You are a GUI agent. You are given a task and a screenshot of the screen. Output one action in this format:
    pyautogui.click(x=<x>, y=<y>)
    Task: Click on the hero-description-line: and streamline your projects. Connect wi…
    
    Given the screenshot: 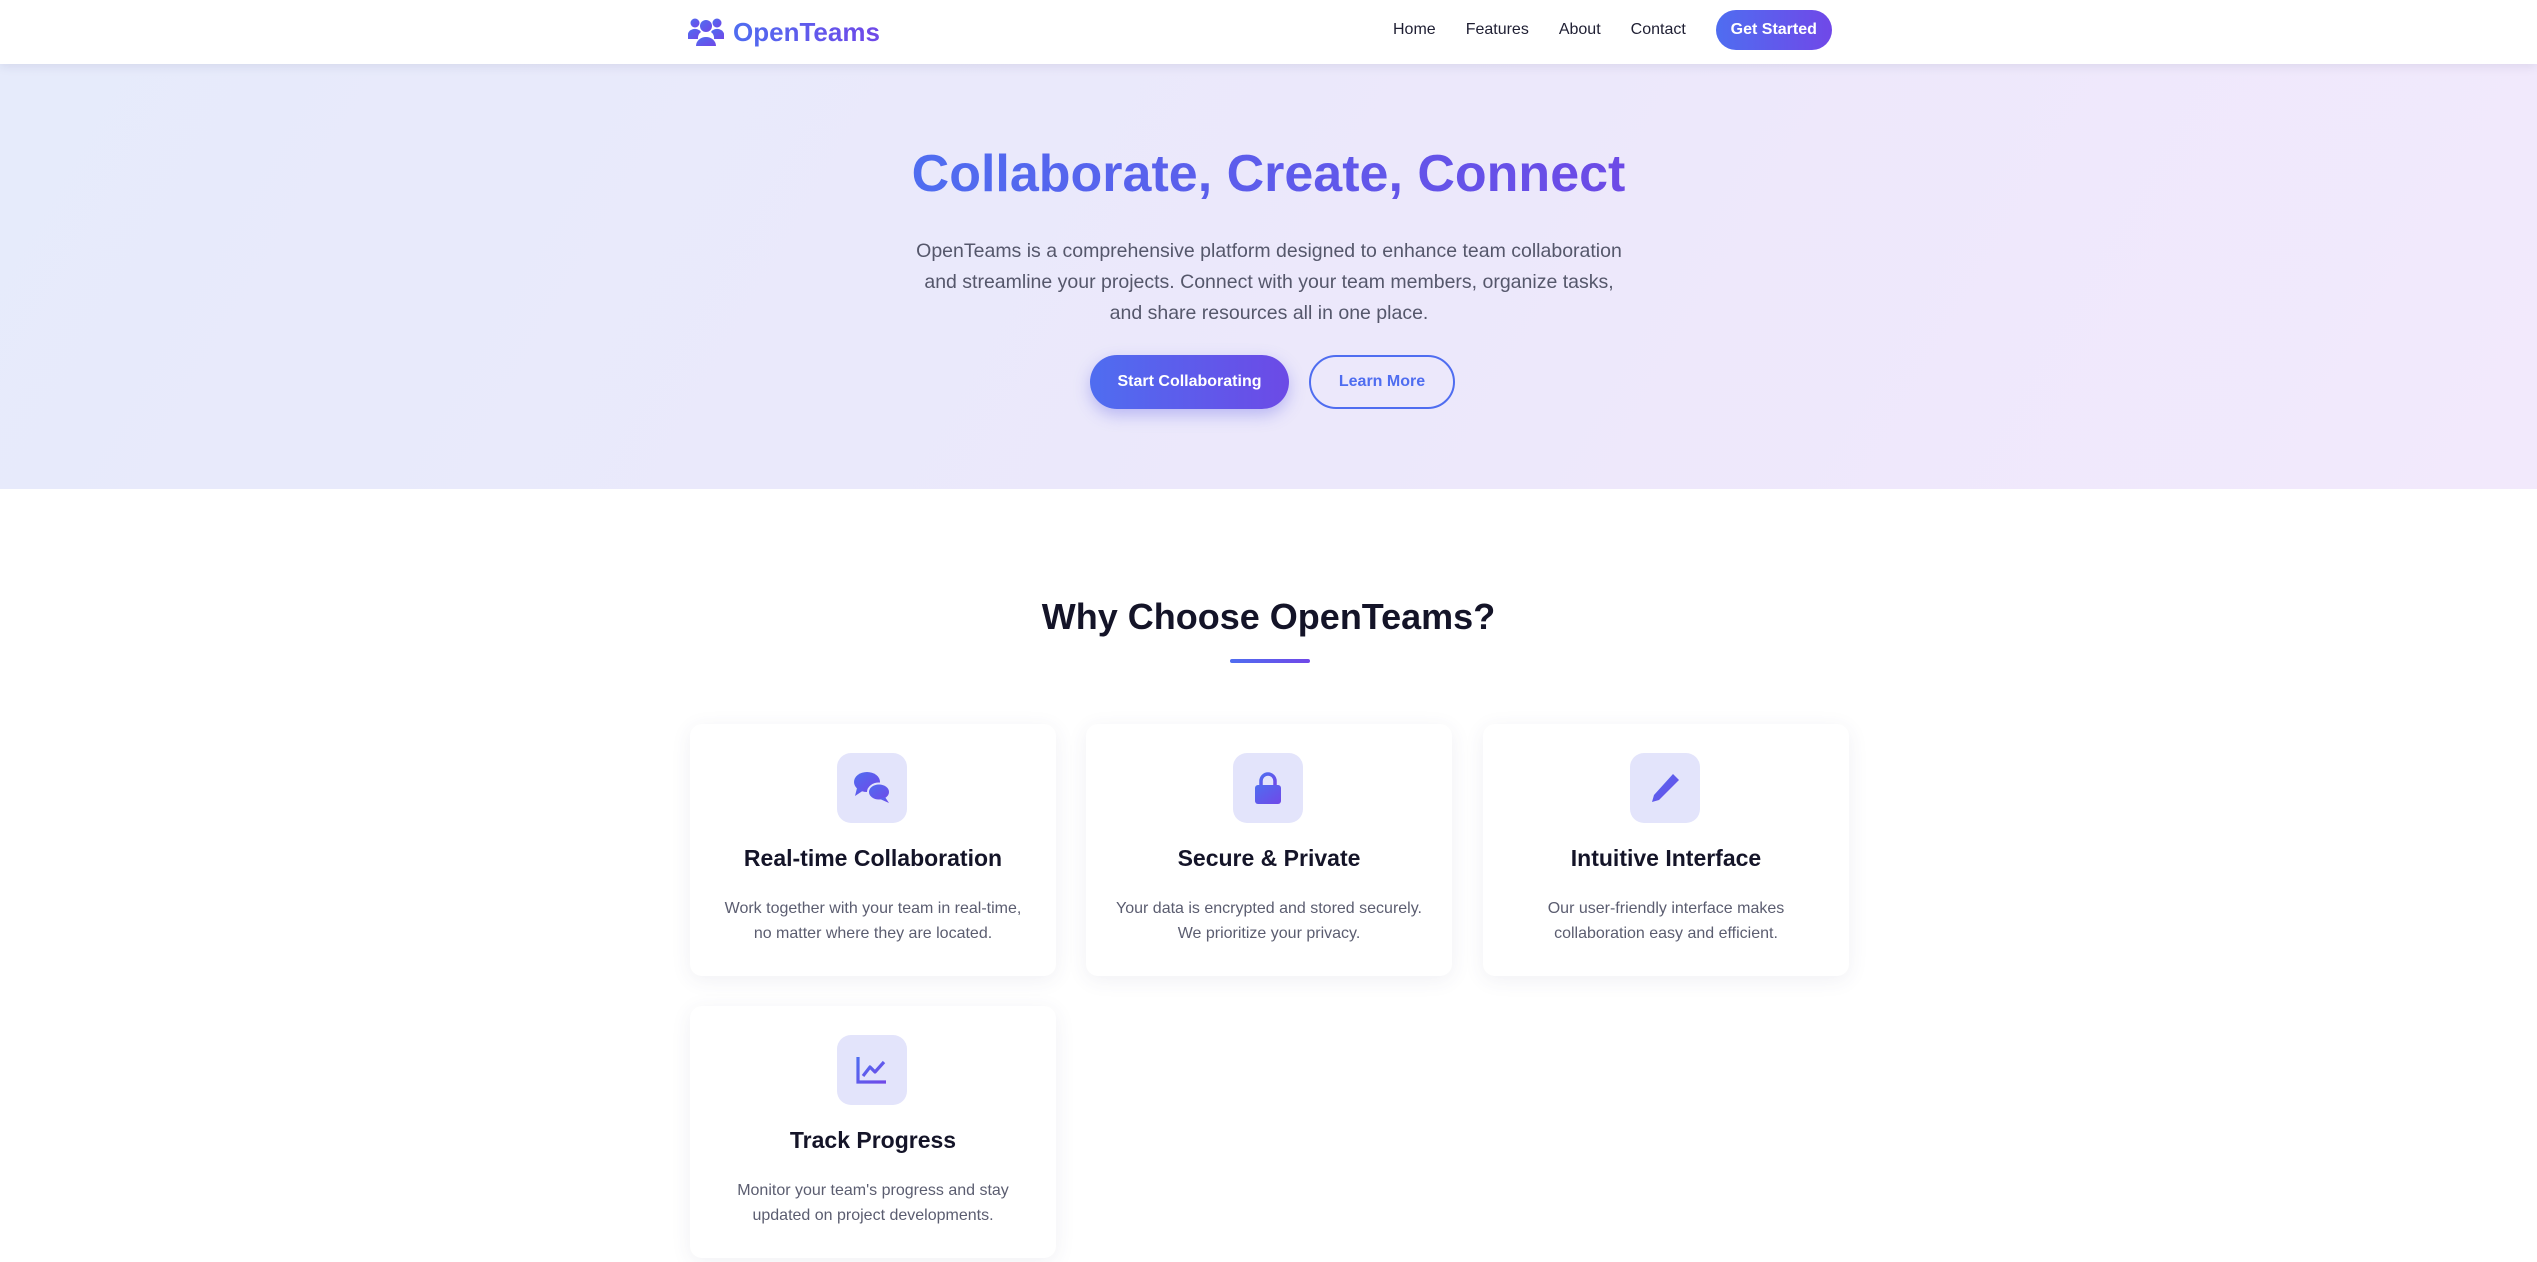 What is the action you would take?
    pyautogui.click(x=1269, y=282)
    